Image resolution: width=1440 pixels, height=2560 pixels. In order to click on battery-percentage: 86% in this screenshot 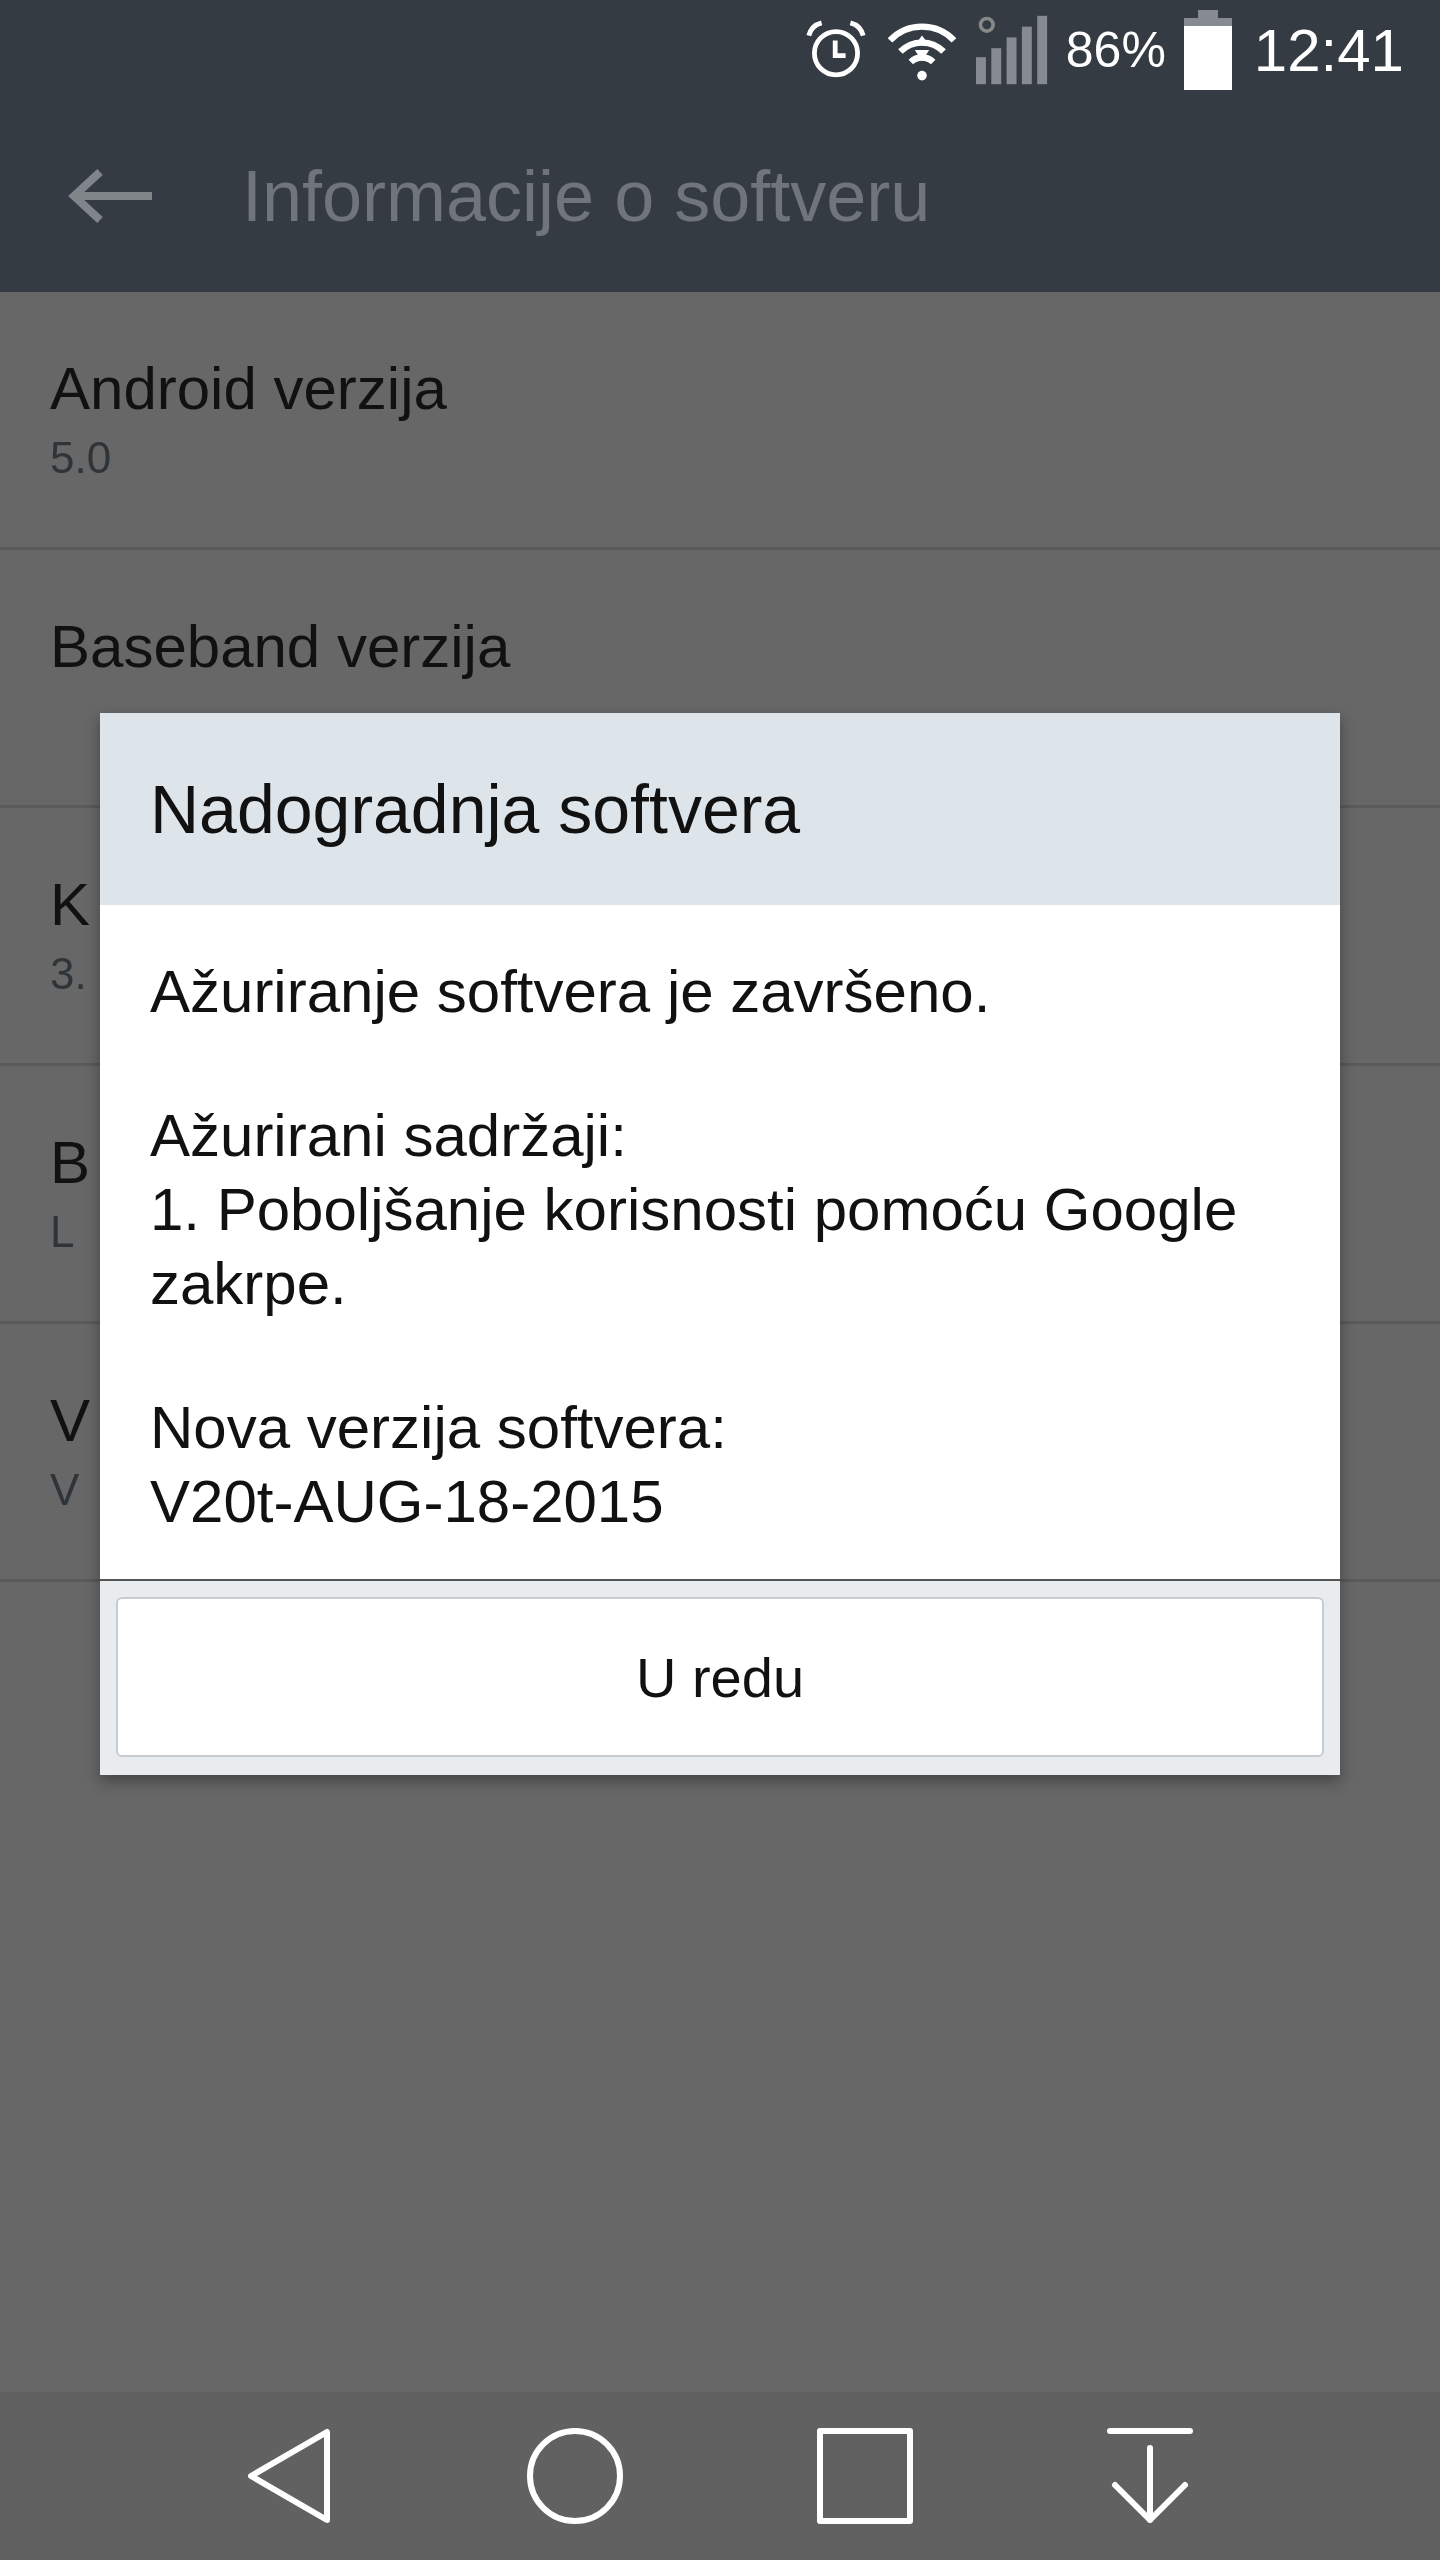, I will do `click(1115, 50)`.